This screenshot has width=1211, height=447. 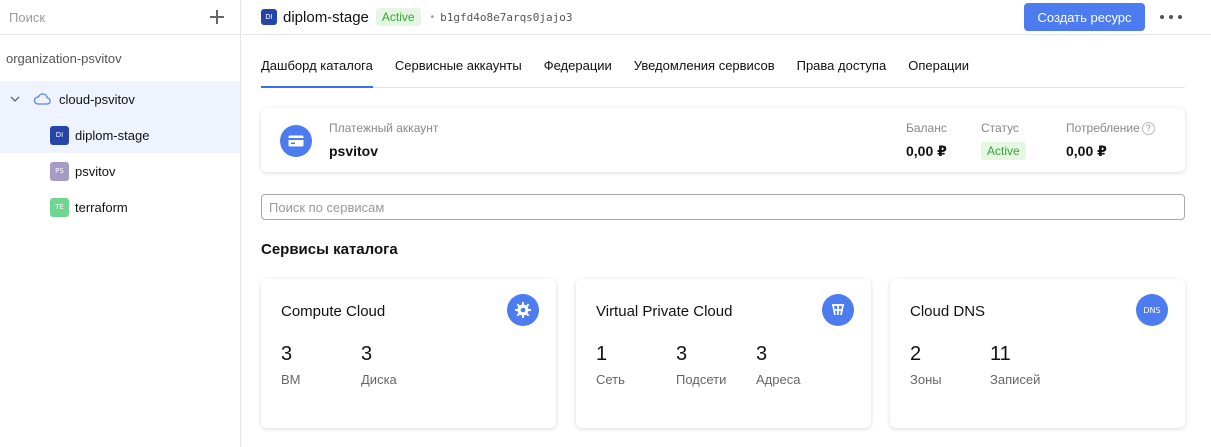 What do you see at coordinates (291, 379) in the screenshot?
I see `metric-label: ВМ` at bounding box center [291, 379].